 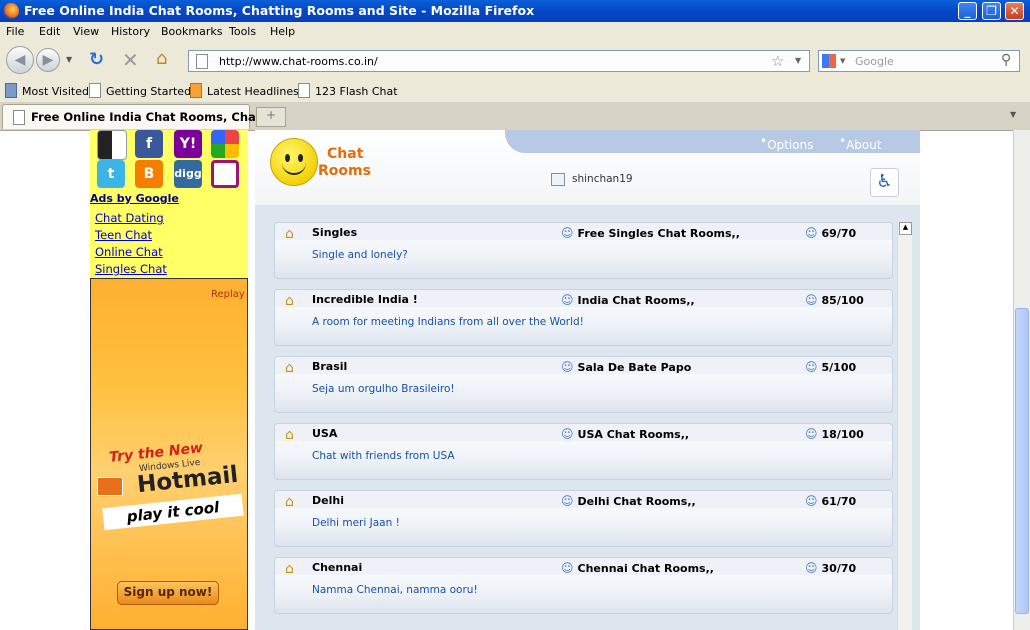 What do you see at coordinates (129, 218) in the screenshot?
I see `ad-link-chat-dating: Chat Dating` at bounding box center [129, 218].